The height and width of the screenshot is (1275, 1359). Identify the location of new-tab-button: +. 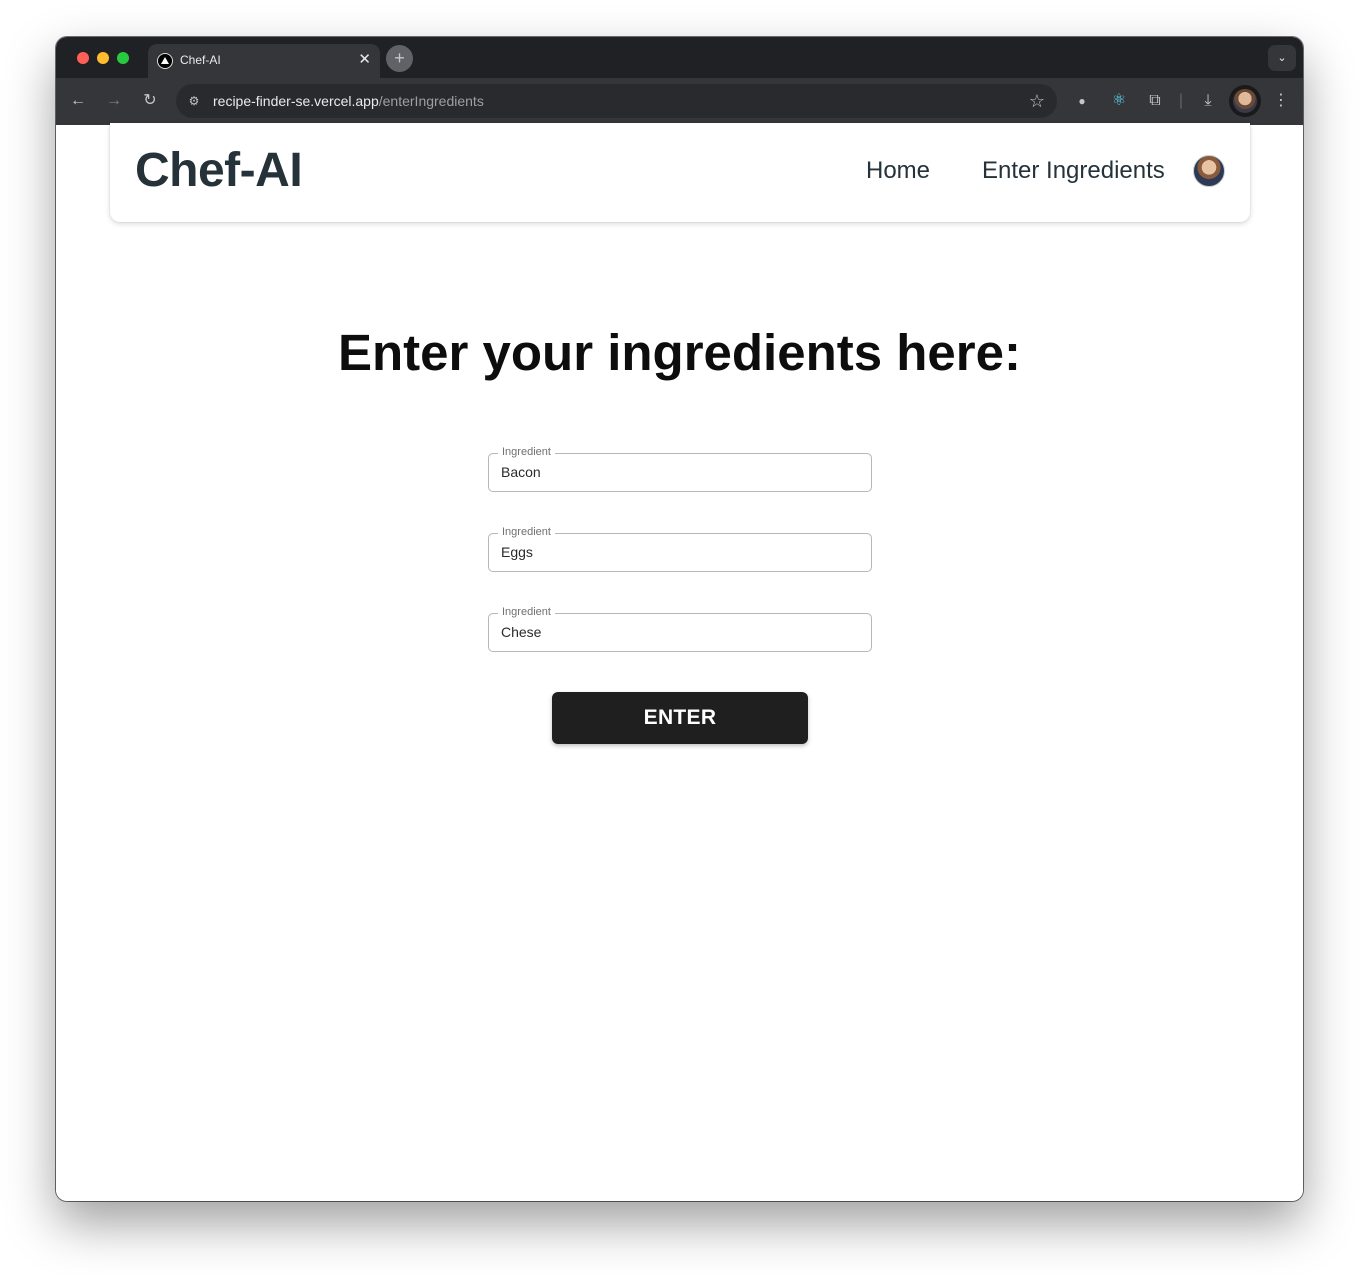
(399, 58).